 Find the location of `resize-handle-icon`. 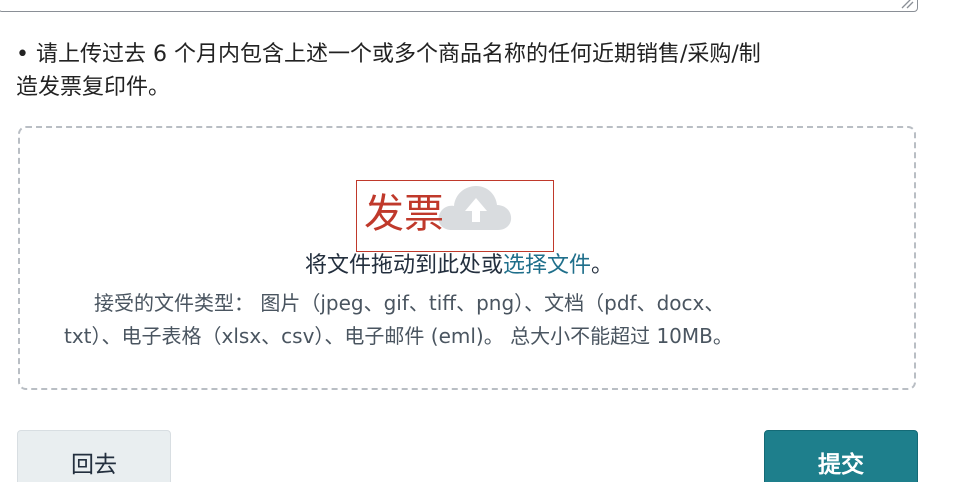

resize-handle-icon is located at coordinates (907, 4).